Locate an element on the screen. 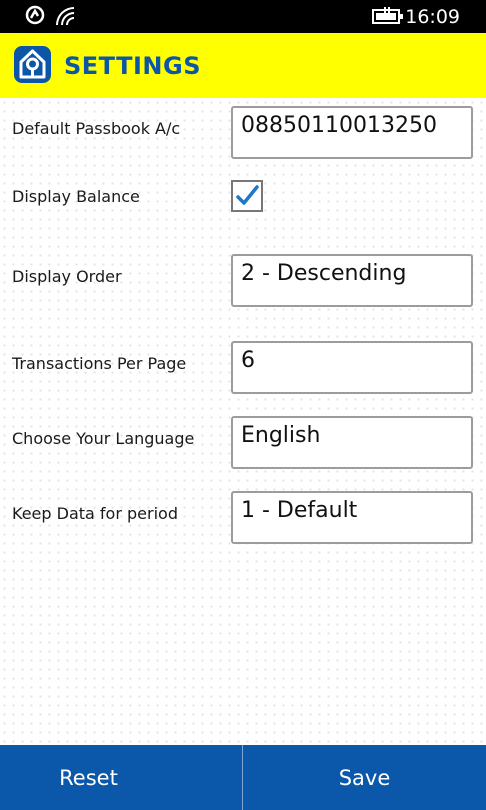 The image size is (486, 810). bank-logo-icon is located at coordinates (32, 64).